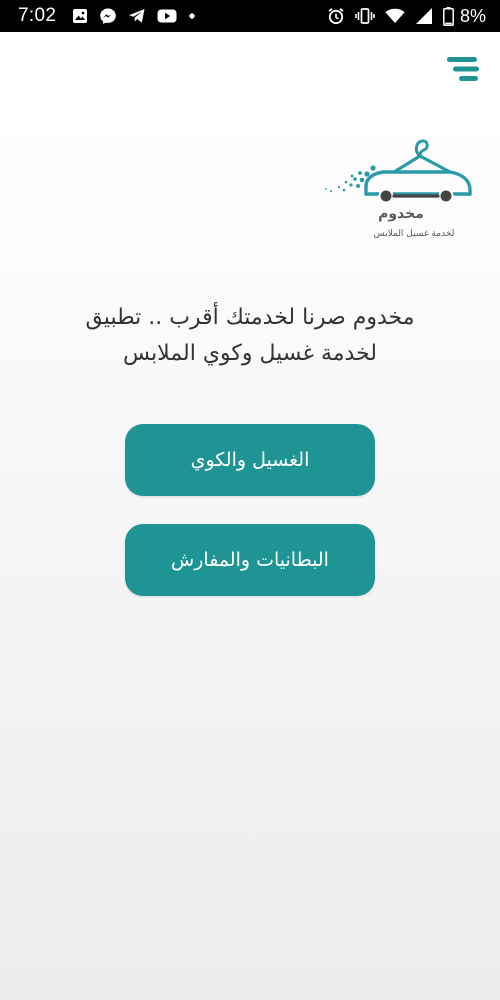 Image resolution: width=500 pixels, height=1000 pixels. I want to click on intro-line-2: لخدمة غسيل وكوي الملابس, so click(250, 353).